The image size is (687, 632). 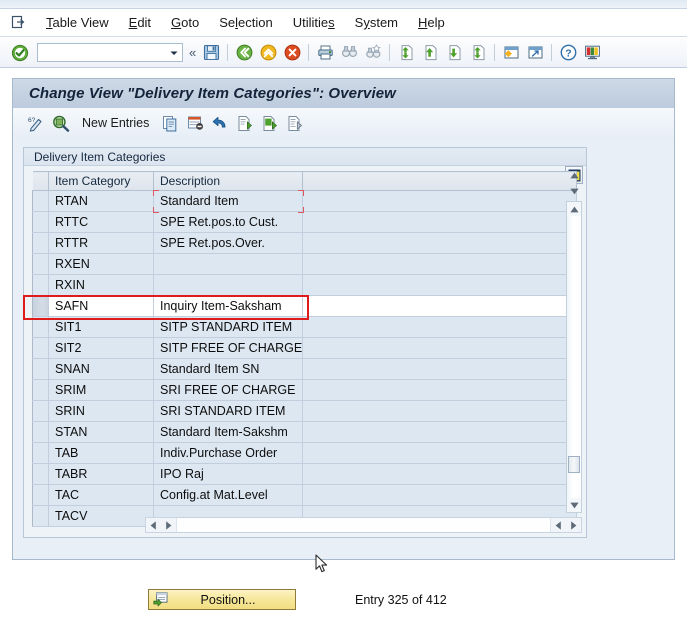 What do you see at coordinates (101, 264) in the screenshot?
I see `cell-item-category: RXEN` at bounding box center [101, 264].